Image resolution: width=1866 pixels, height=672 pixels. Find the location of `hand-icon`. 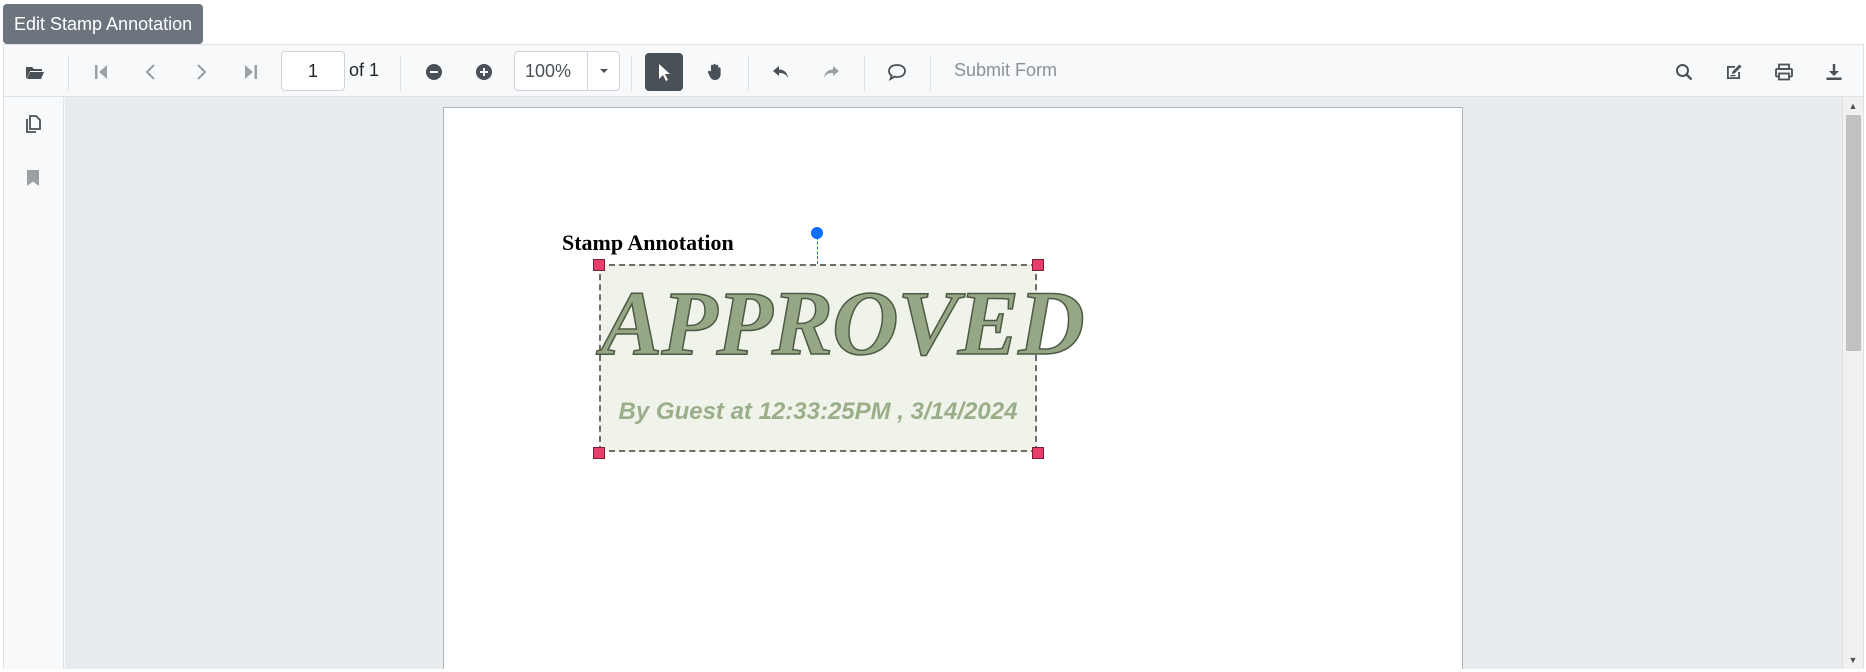

hand-icon is located at coordinates (715, 72).